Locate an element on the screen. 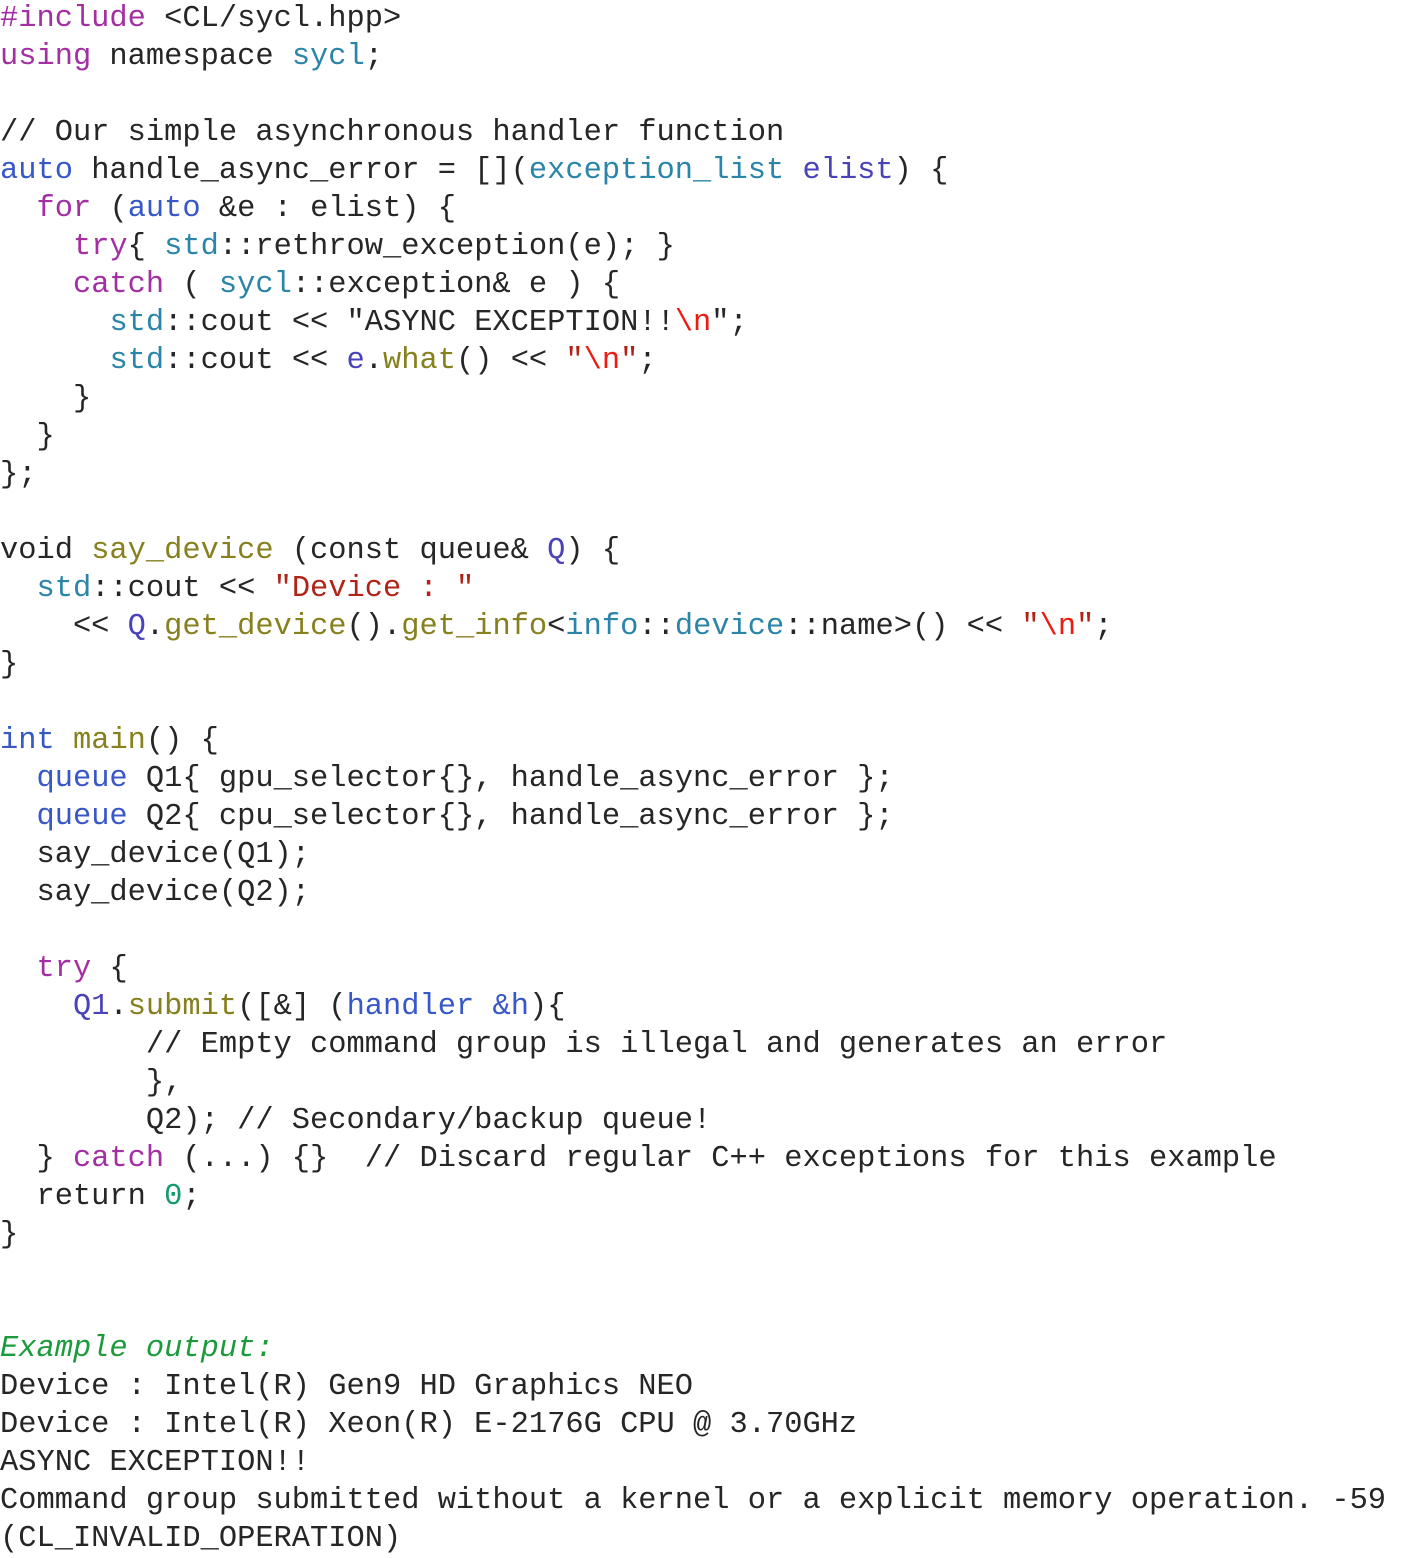  code-line: Q2); // Secondary/backup queue! is located at coordinates (712, 1121).